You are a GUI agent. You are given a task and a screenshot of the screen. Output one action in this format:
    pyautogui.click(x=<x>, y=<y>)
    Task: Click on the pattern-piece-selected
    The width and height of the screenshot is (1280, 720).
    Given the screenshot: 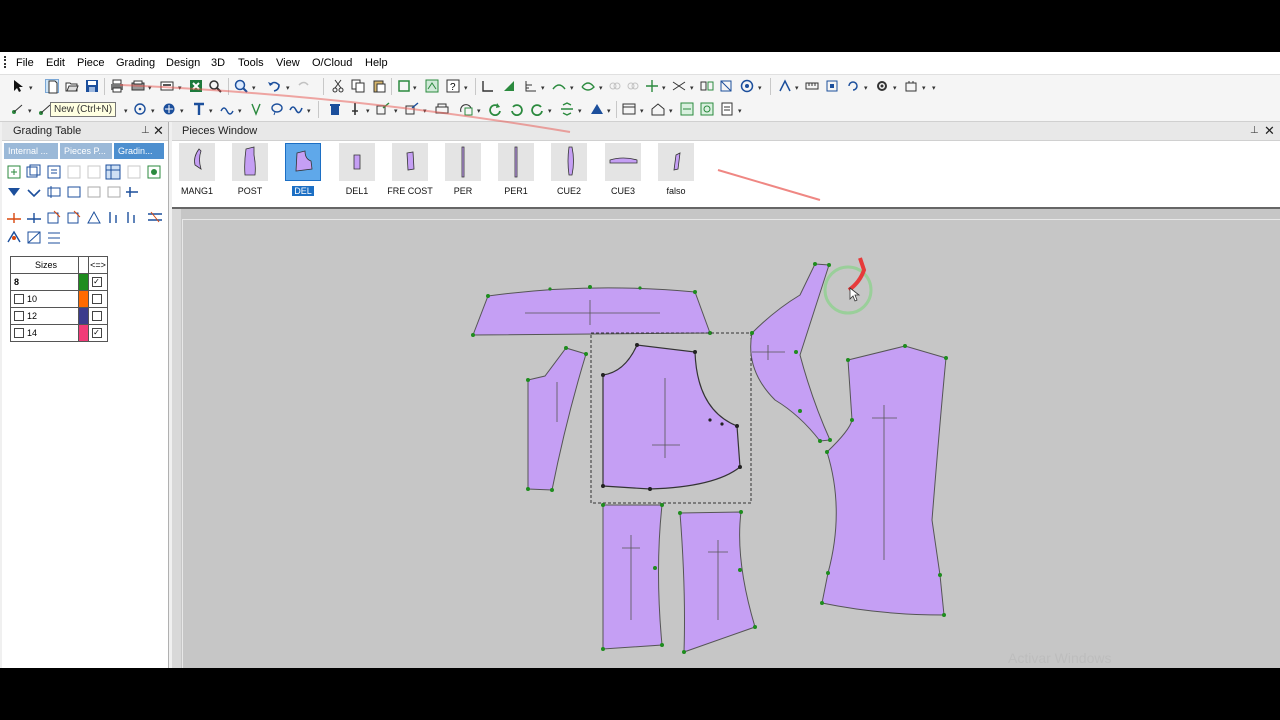 What is the action you would take?
    pyautogui.click(x=671, y=418)
    